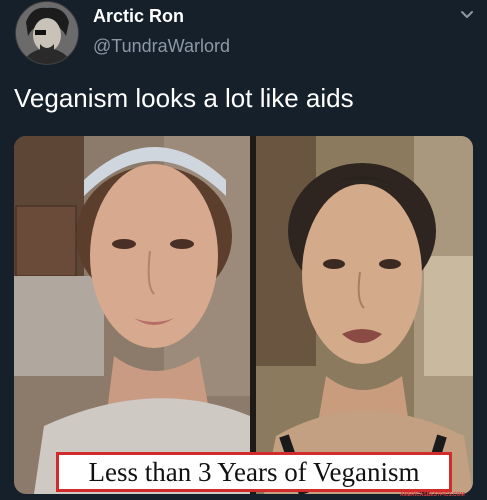 This screenshot has height=500, width=487. Describe the element at coordinates (184, 98) in the screenshot. I see `tweet-text: Veganism looks a lot like aids` at that location.